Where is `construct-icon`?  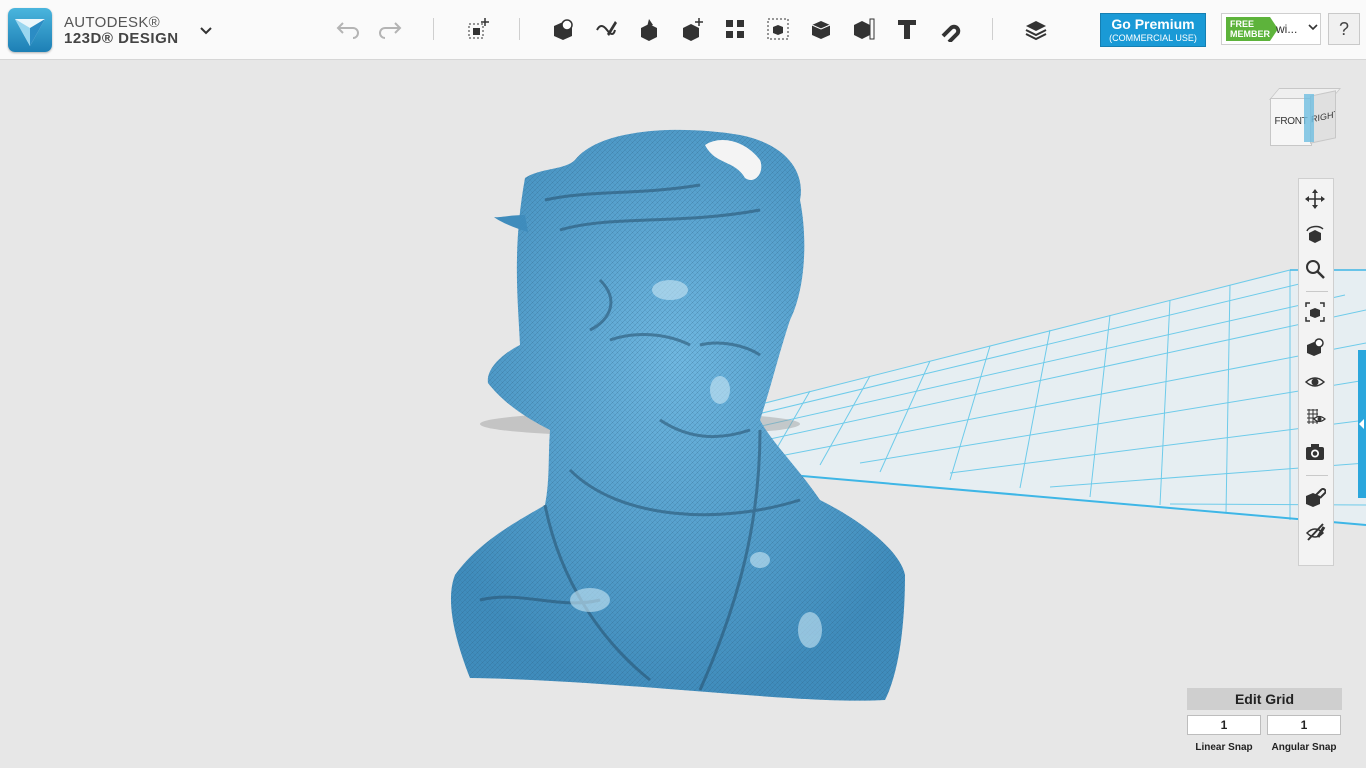
construct-icon is located at coordinates (649, 30).